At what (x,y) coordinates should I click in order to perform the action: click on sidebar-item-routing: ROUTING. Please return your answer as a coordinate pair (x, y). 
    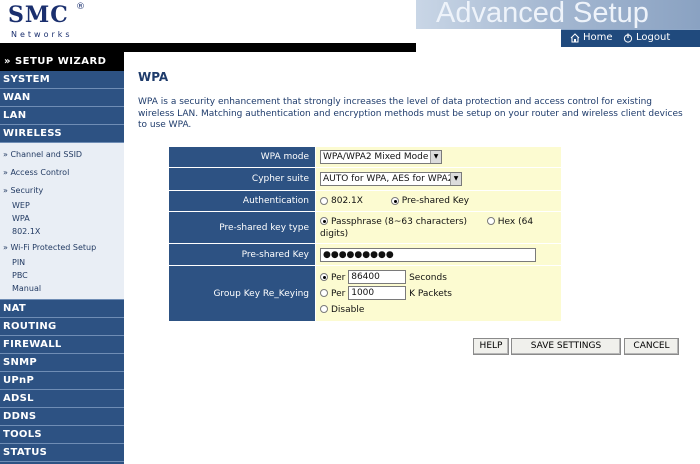
    Looking at the image, I should click on (62, 327).